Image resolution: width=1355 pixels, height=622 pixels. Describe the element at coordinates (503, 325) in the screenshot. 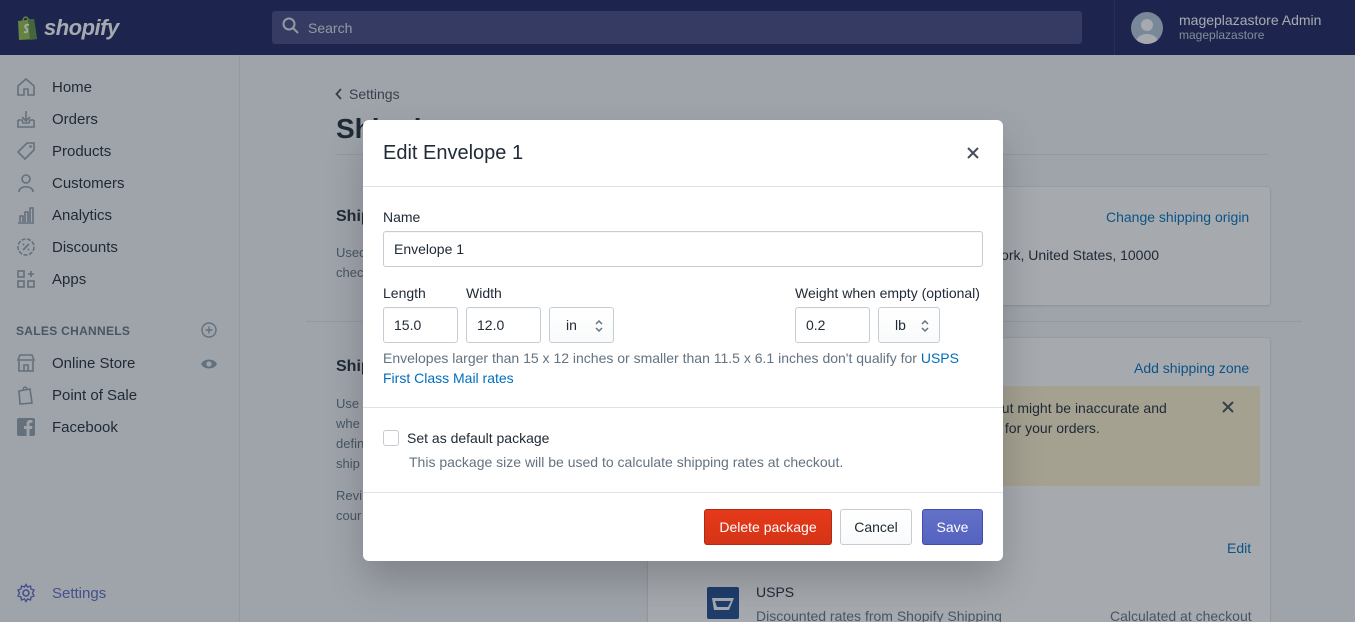

I see `width-input: 12.0` at that location.